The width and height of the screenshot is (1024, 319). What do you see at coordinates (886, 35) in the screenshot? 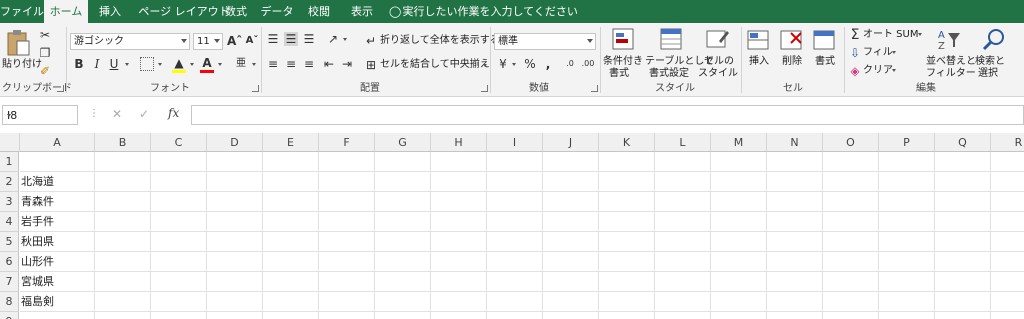
I see `autosum-button: Σ オート SUM` at bounding box center [886, 35].